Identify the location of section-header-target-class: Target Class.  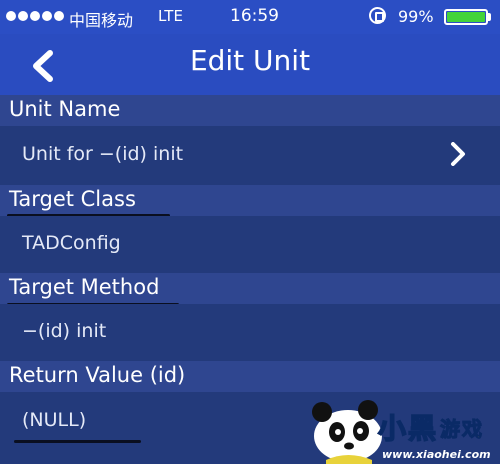
(250, 200).